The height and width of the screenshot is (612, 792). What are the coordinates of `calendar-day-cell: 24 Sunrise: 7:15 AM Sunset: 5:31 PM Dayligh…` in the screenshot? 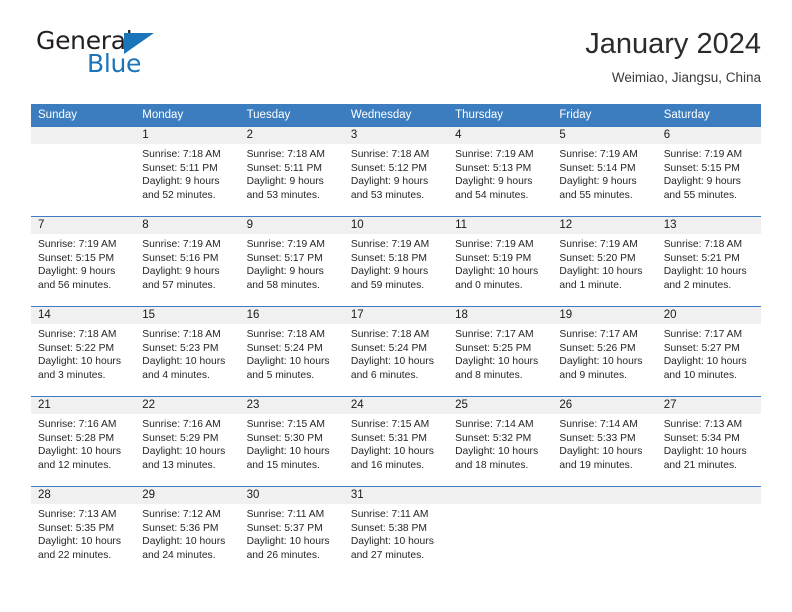 It's located at (396, 441).